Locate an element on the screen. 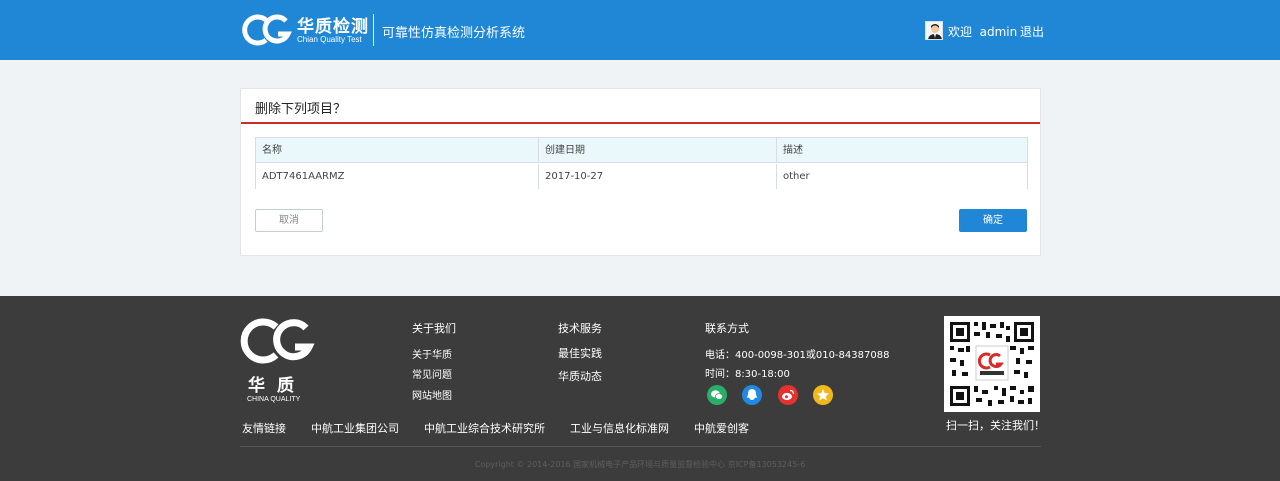 This screenshot has height=481, width=1280. system-title: 可靠性仿真检测分析系统 is located at coordinates (454, 33).